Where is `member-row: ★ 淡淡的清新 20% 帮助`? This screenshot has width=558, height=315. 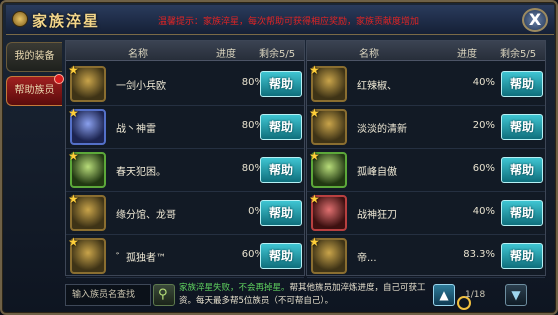
member-row: ★ 淡淡的清新 20% 帮助 is located at coordinates (426, 127).